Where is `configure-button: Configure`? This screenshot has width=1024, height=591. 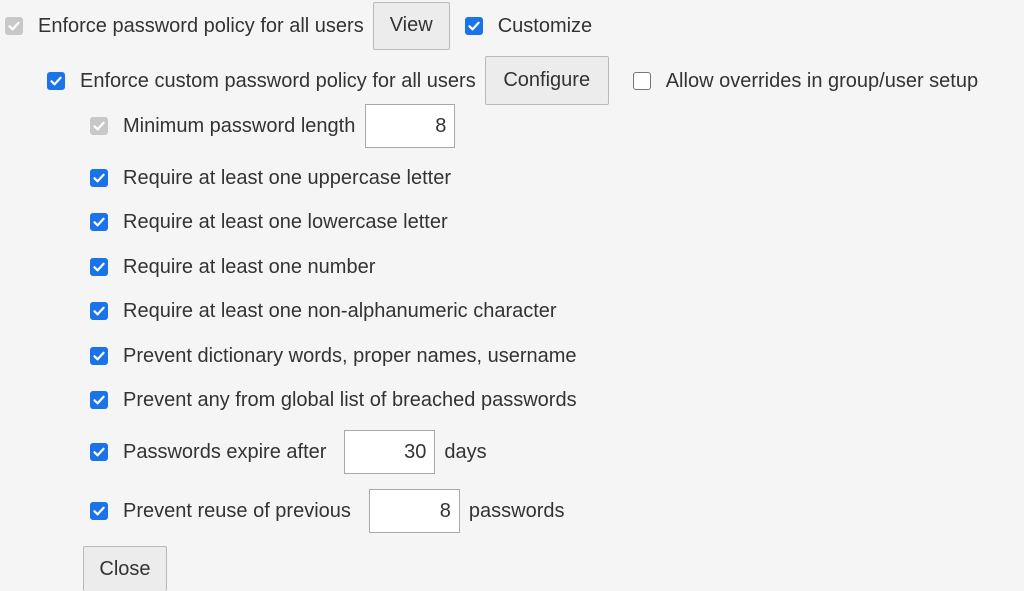 configure-button: Configure is located at coordinates (546, 80).